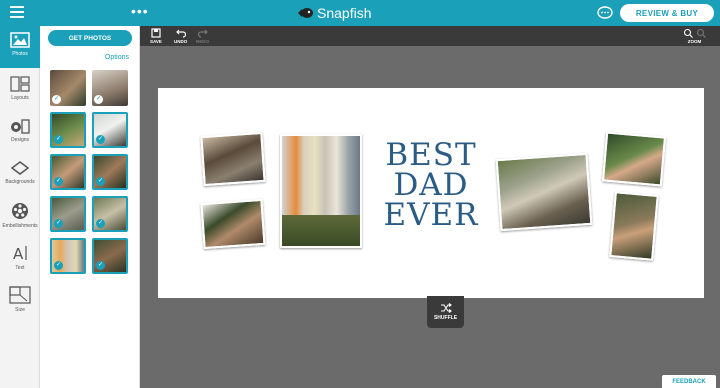 The image size is (720, 388). What do you see at coordinates (140, 11) in the screenshot?
I see `more-options-icon: •••` at bounding box center [140, 11].